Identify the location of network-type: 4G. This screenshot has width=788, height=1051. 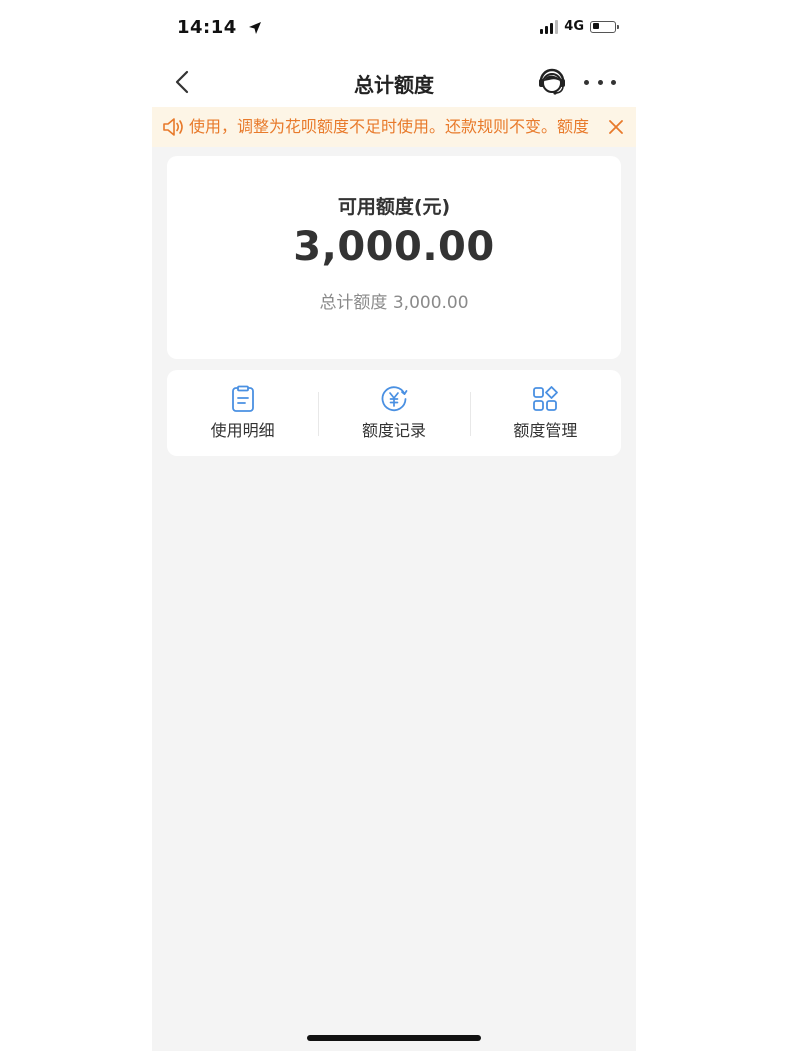
(574, 26).